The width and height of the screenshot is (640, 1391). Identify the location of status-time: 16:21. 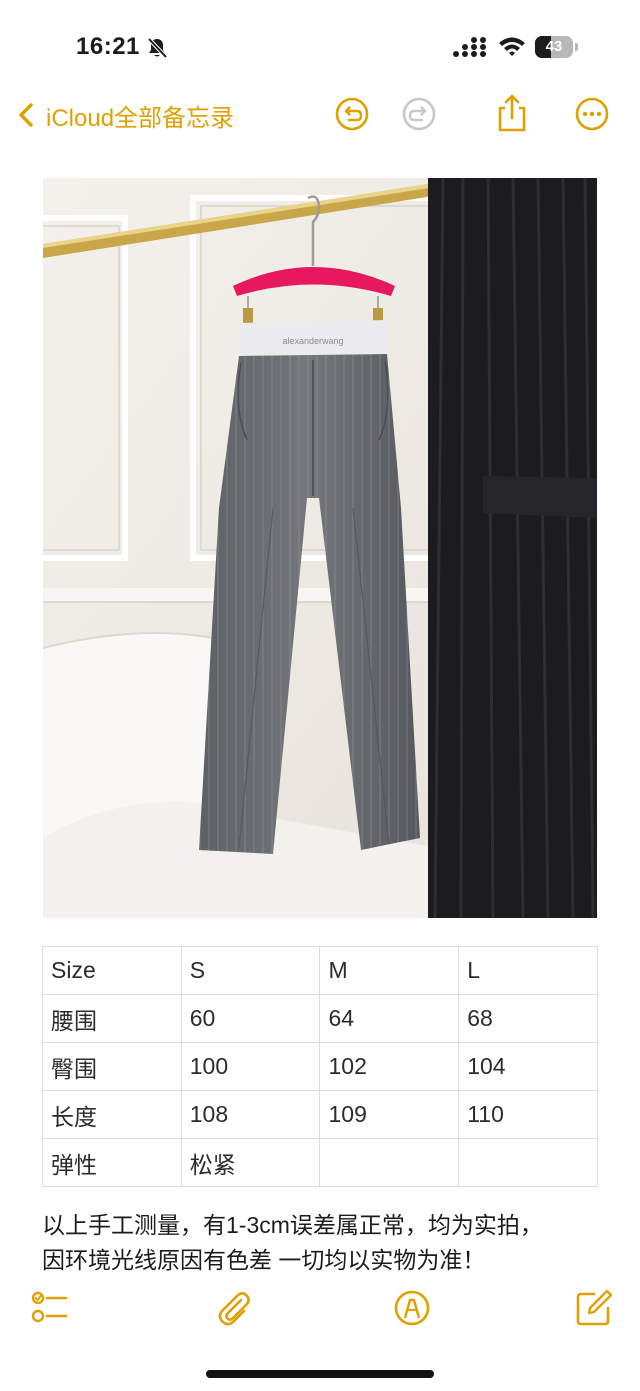
(108, 46).